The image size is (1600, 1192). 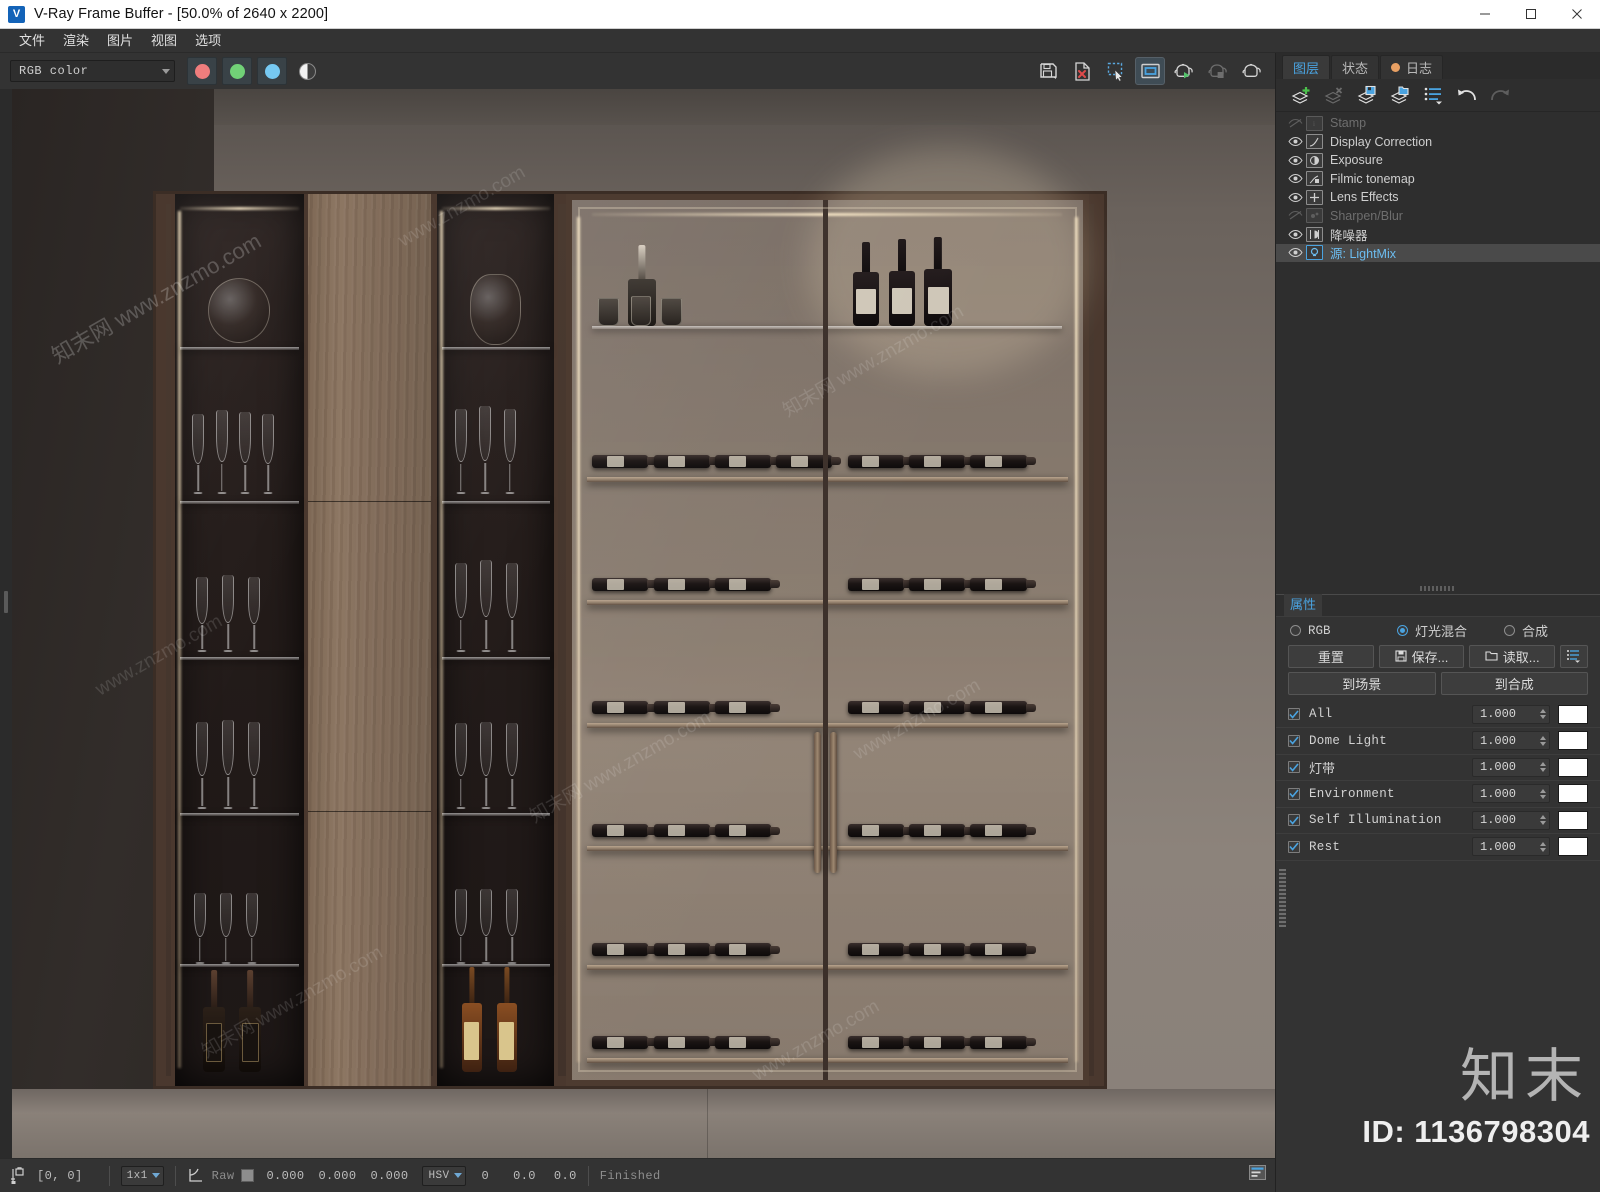 I want to click on mode-rgb: RGB, so click(x=1343, y=631).